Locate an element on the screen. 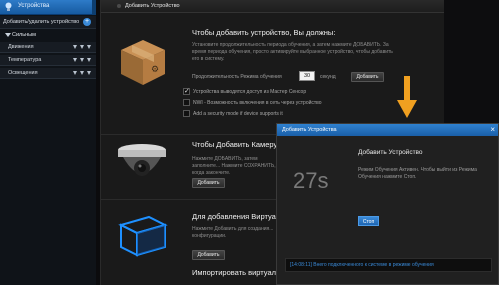  sidebar-group-label: Сильным is located at coordinates (24, 35).